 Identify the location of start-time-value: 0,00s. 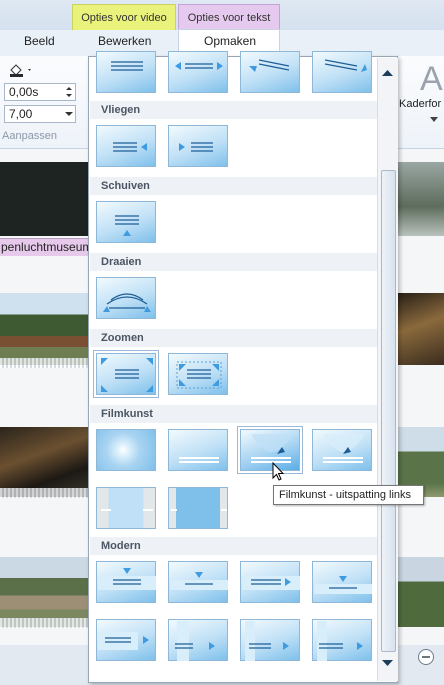
(24, 92).